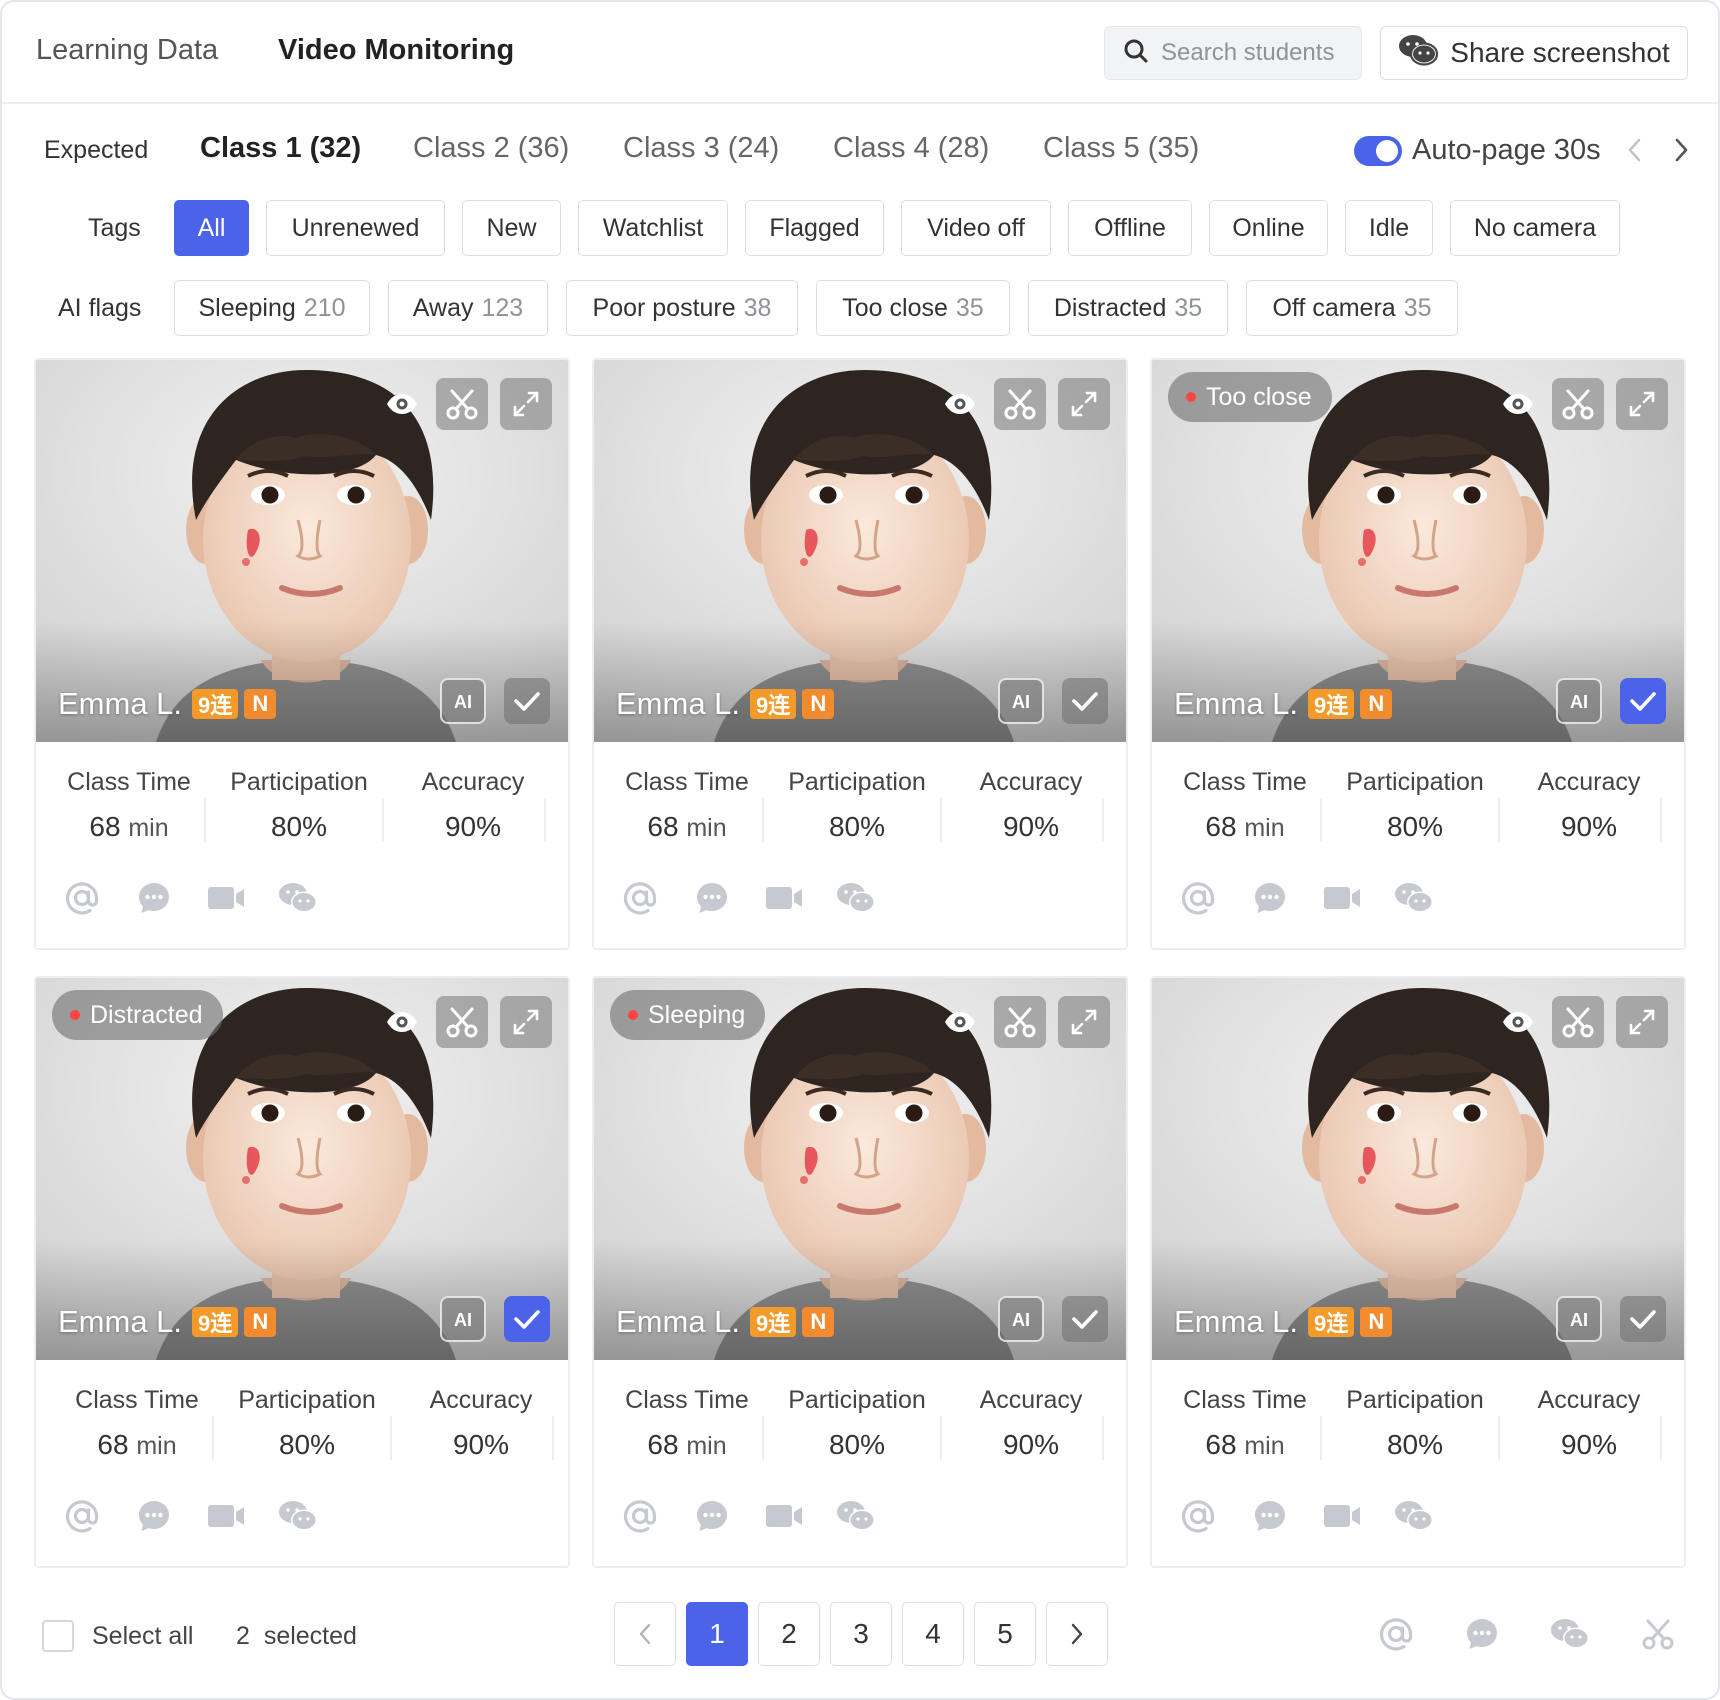 This screenshot has width=1720, height=1700. I want to click on prev-page-button, so click(645, 1634).